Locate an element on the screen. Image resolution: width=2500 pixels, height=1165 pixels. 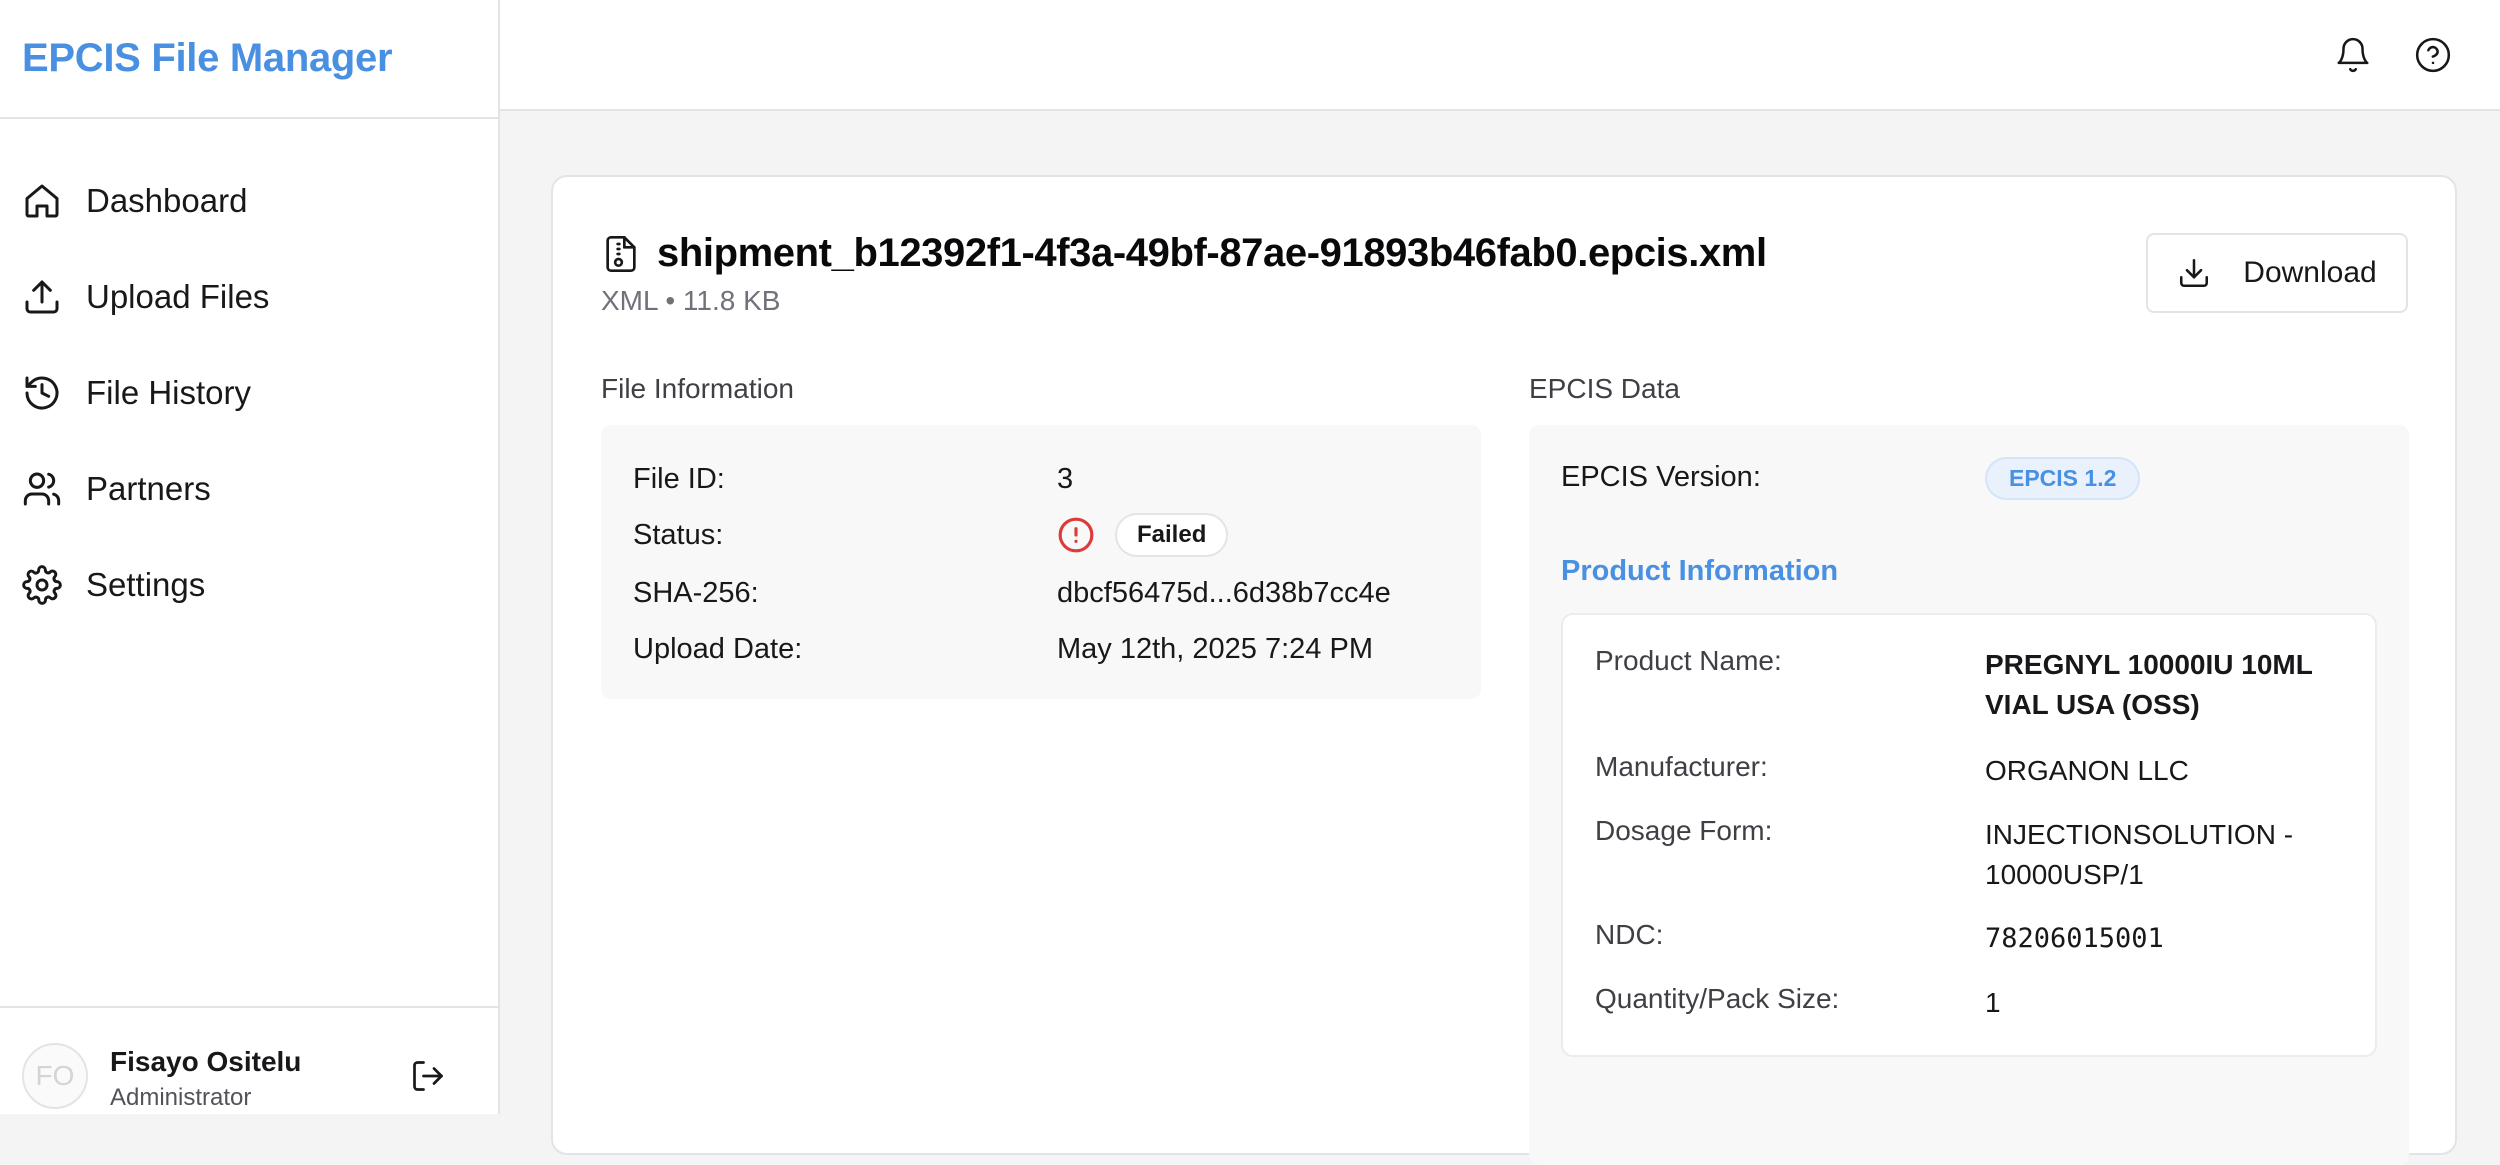
sidebar-item-dashboard: Dashboard is located at coordinates (249, 201).